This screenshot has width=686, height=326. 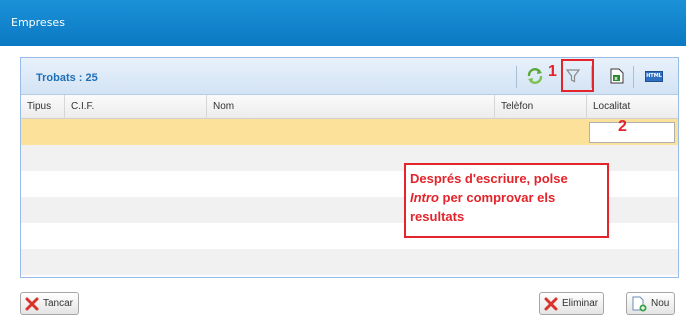 I want to click on grid-header: Tipus C.I.F. Nom Telèfon Localitat, so click(x=349, y=107).